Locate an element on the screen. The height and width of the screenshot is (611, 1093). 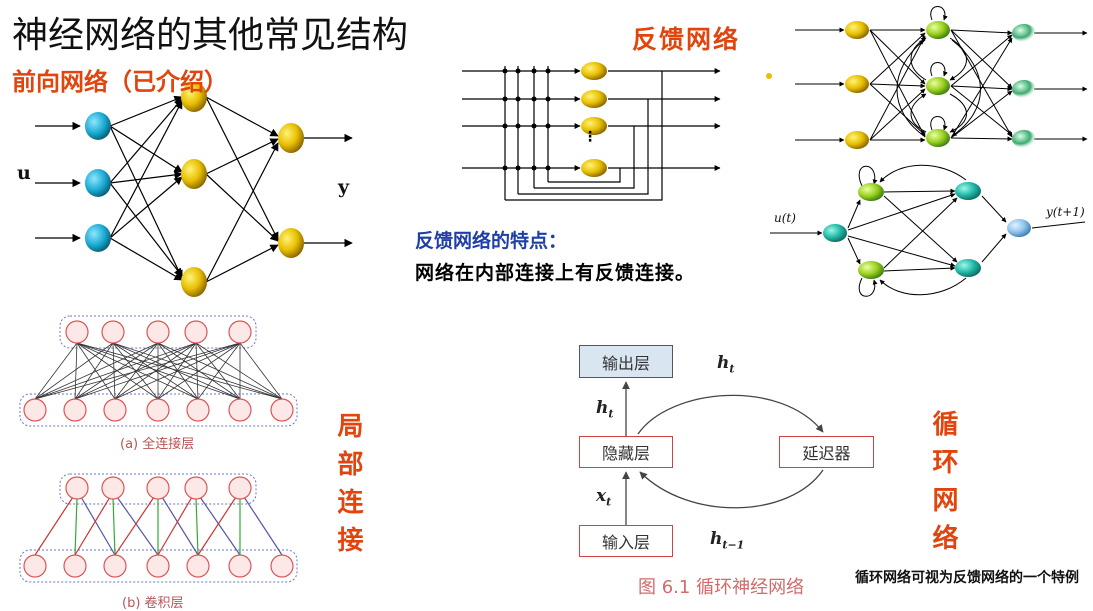
local-connection-label: 局部连接 is located at coordinates (348, 488).